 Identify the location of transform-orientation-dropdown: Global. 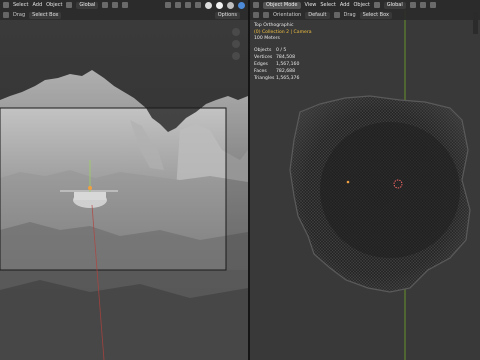
(87, 5).